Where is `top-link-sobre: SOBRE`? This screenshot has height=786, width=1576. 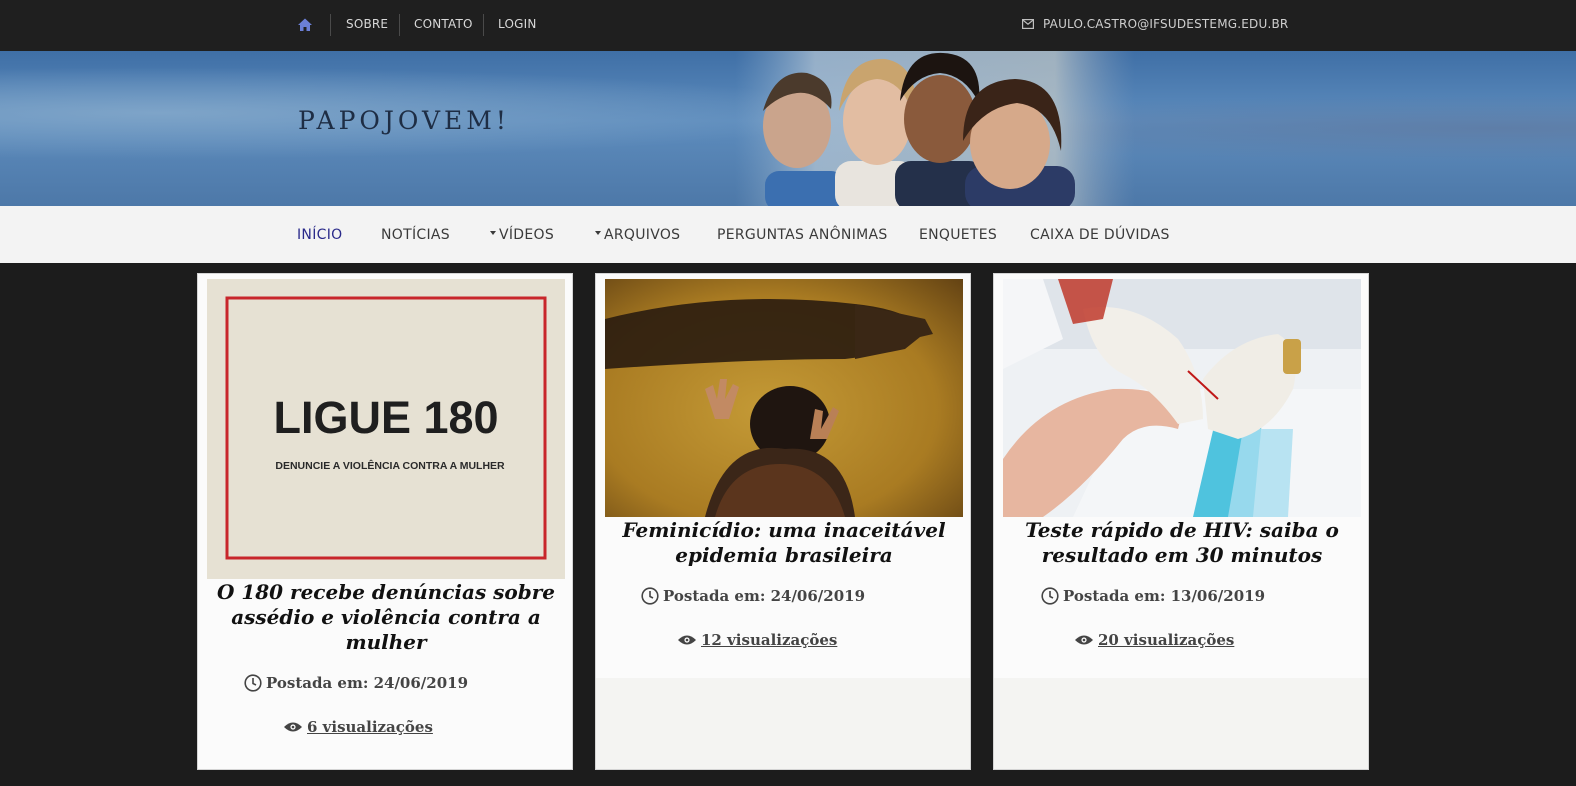
top-link-sobre: SOBRE is located at coordinates (367, 24).